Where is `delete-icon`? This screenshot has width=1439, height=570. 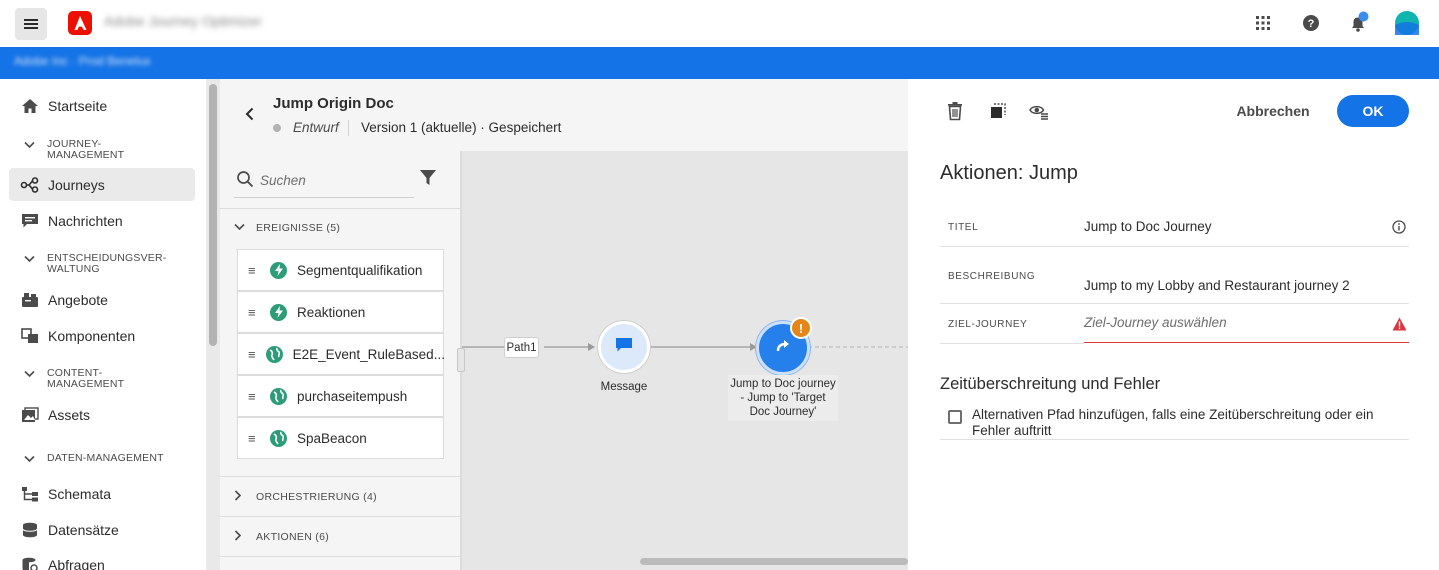 delete-icon is located at coordinates (956, 111).